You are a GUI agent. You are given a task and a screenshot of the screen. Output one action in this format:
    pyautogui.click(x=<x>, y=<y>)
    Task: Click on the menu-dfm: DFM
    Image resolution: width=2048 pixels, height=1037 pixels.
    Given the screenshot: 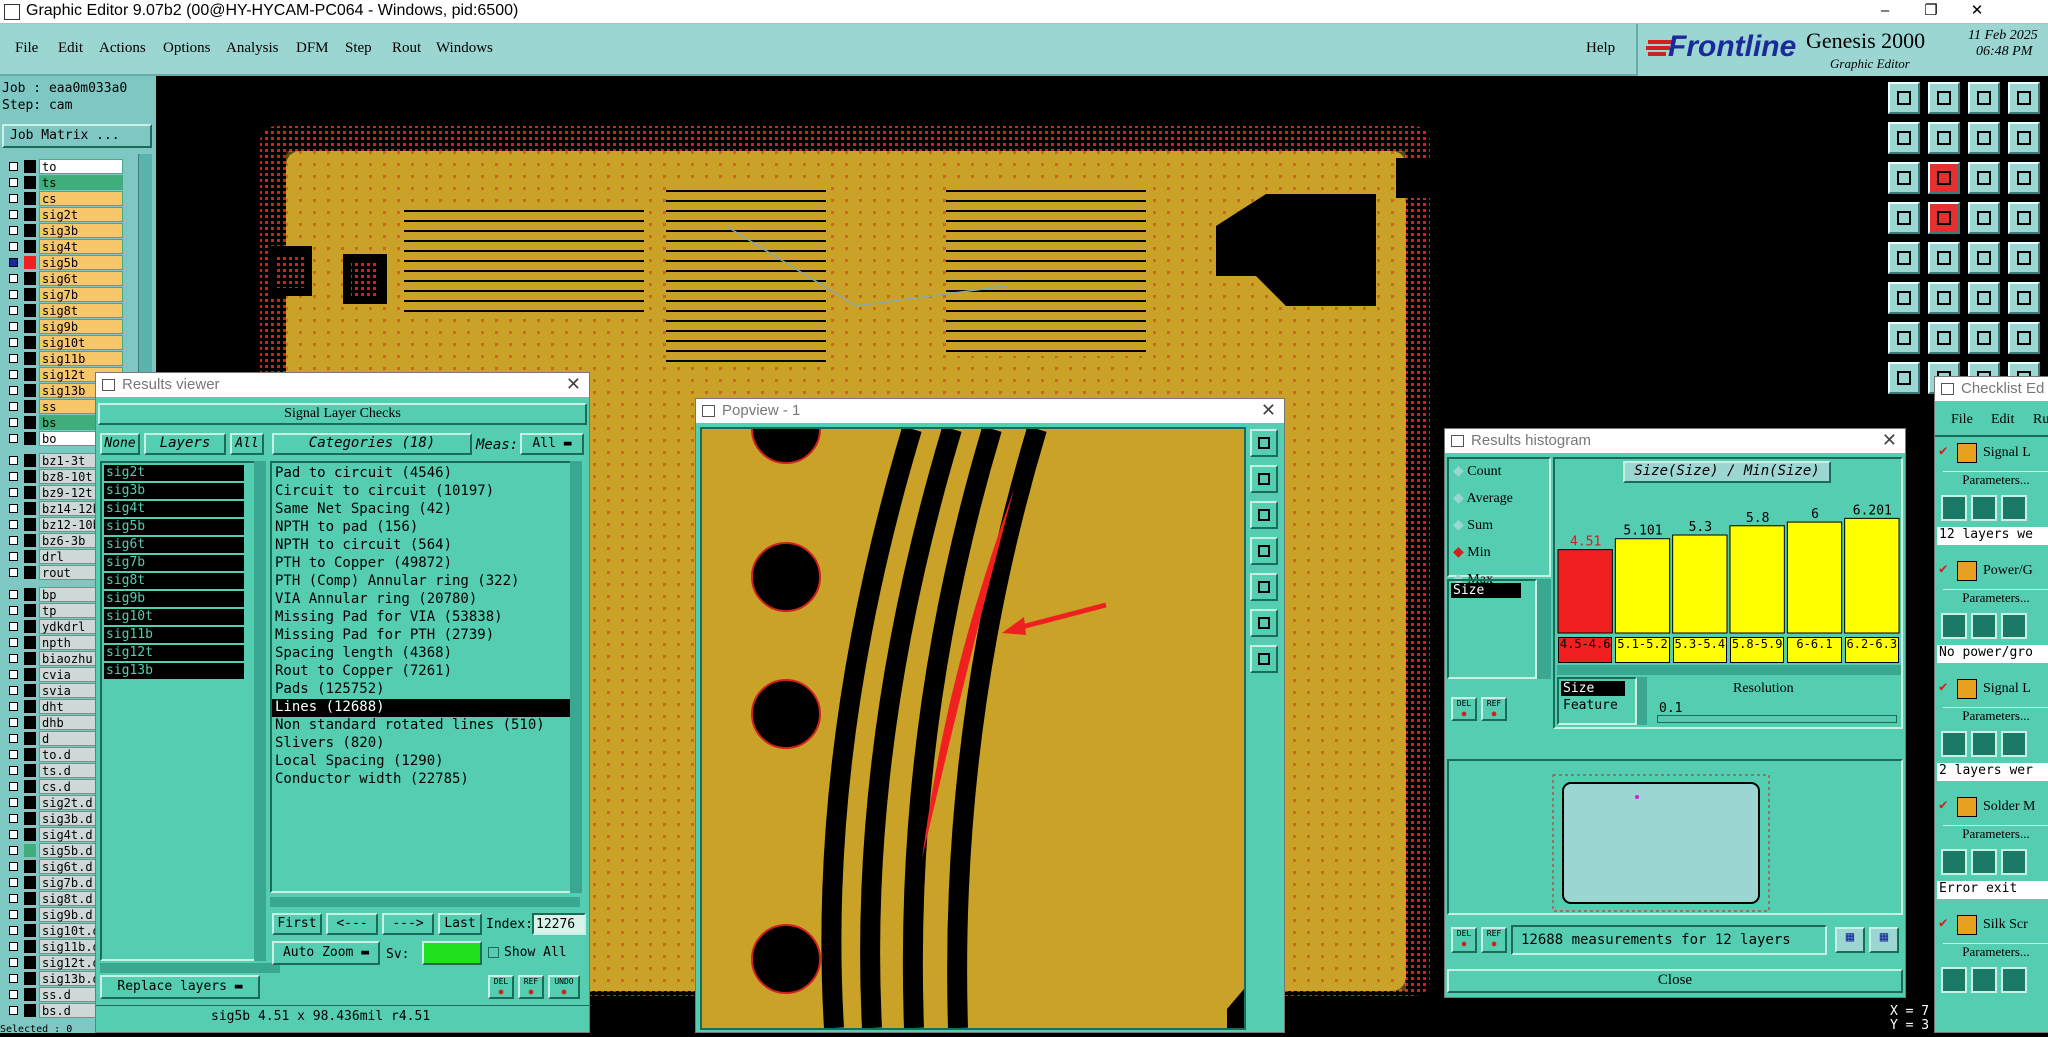 What is the action you would take?
    pyautogui.click(x=312, y=48)
    